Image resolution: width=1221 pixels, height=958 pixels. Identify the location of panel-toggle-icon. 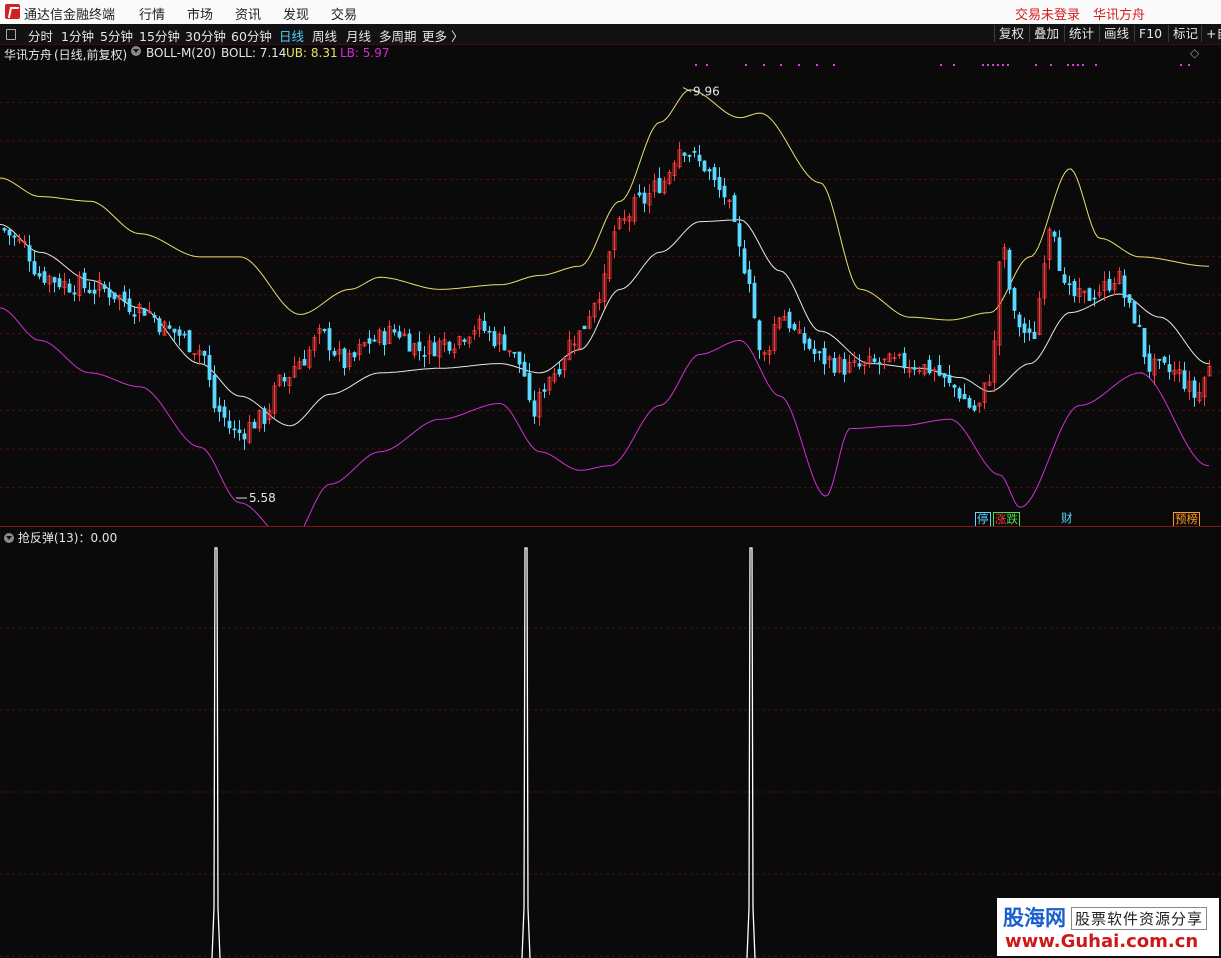
(11, 34).